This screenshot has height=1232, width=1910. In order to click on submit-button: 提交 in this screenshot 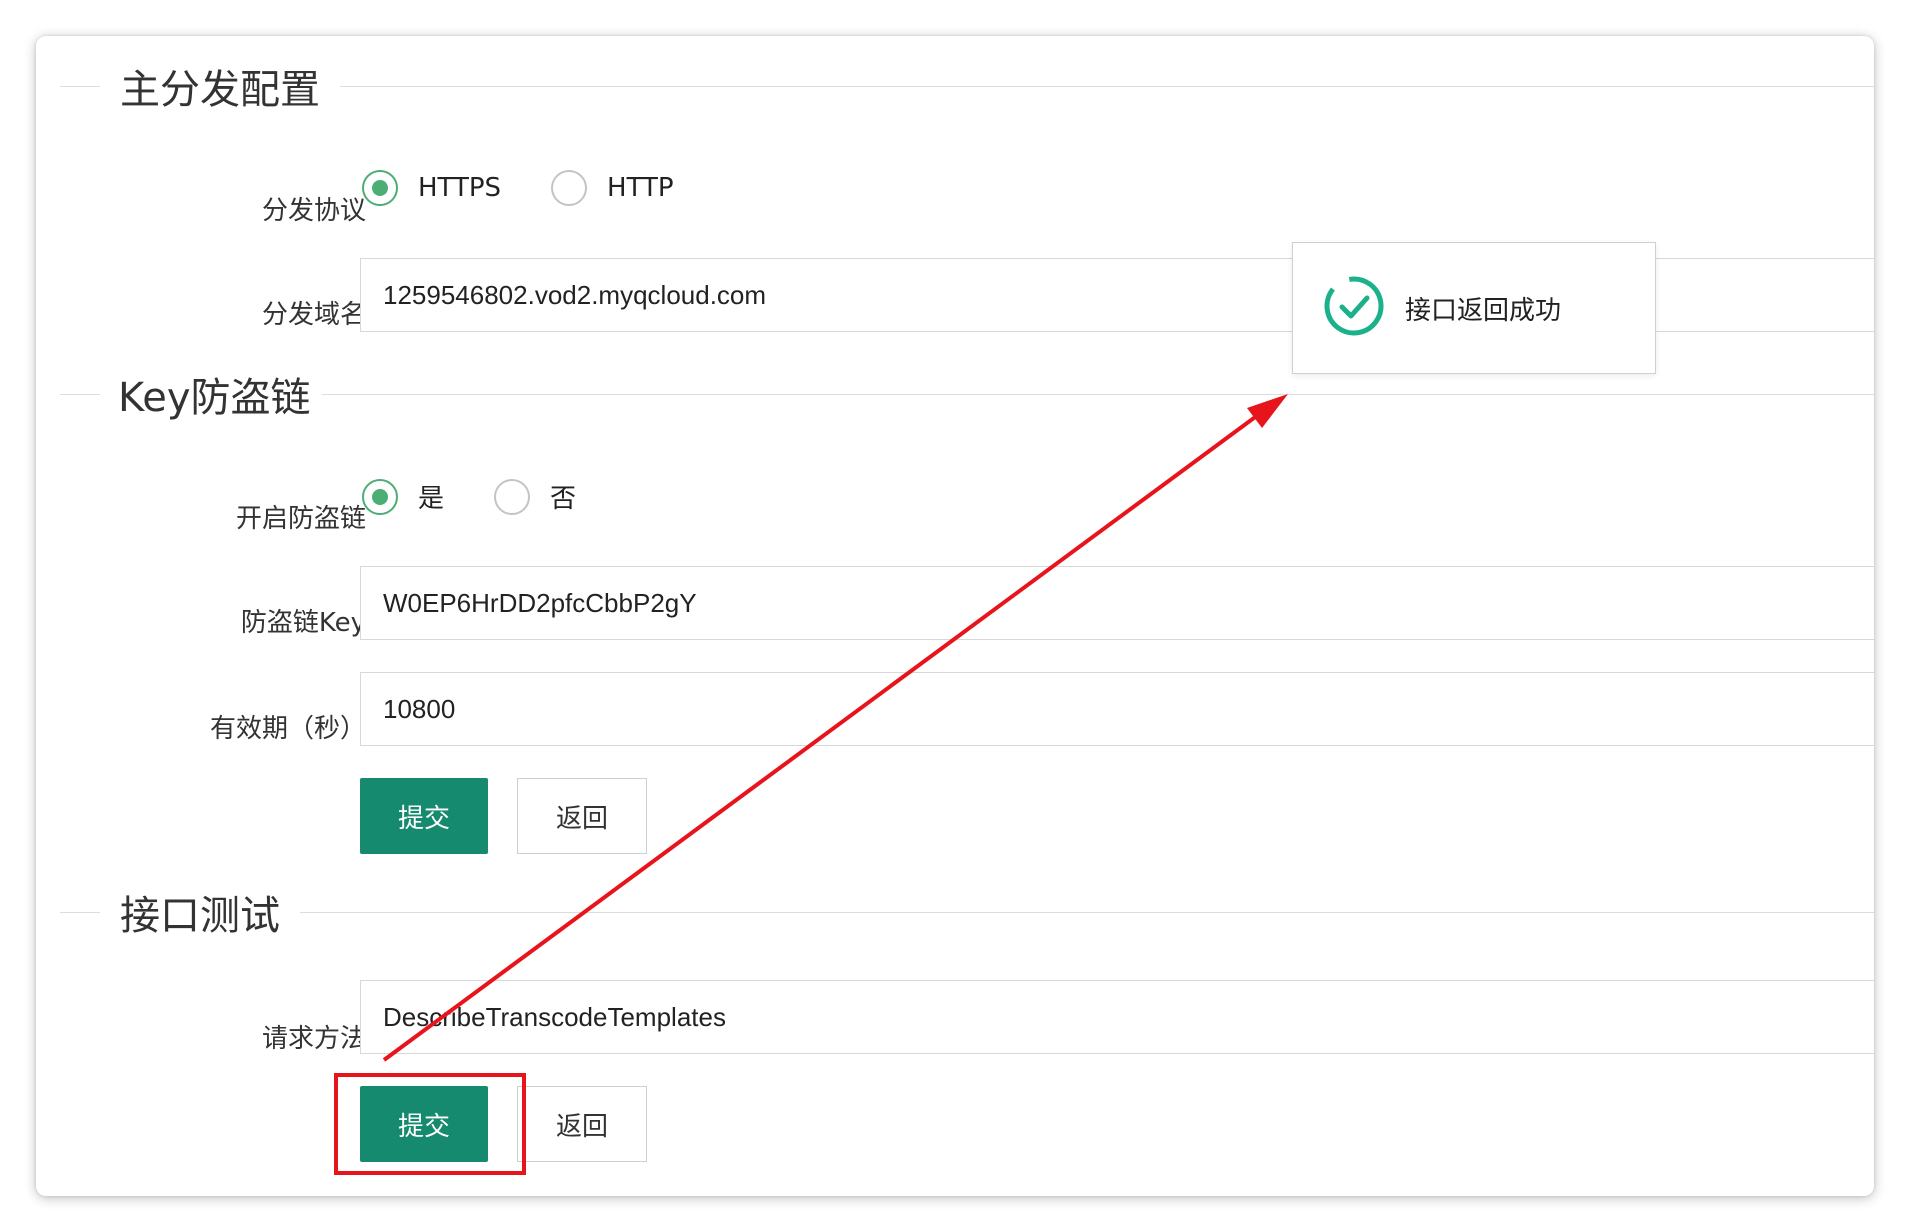, I will do `click(424, 816)`.